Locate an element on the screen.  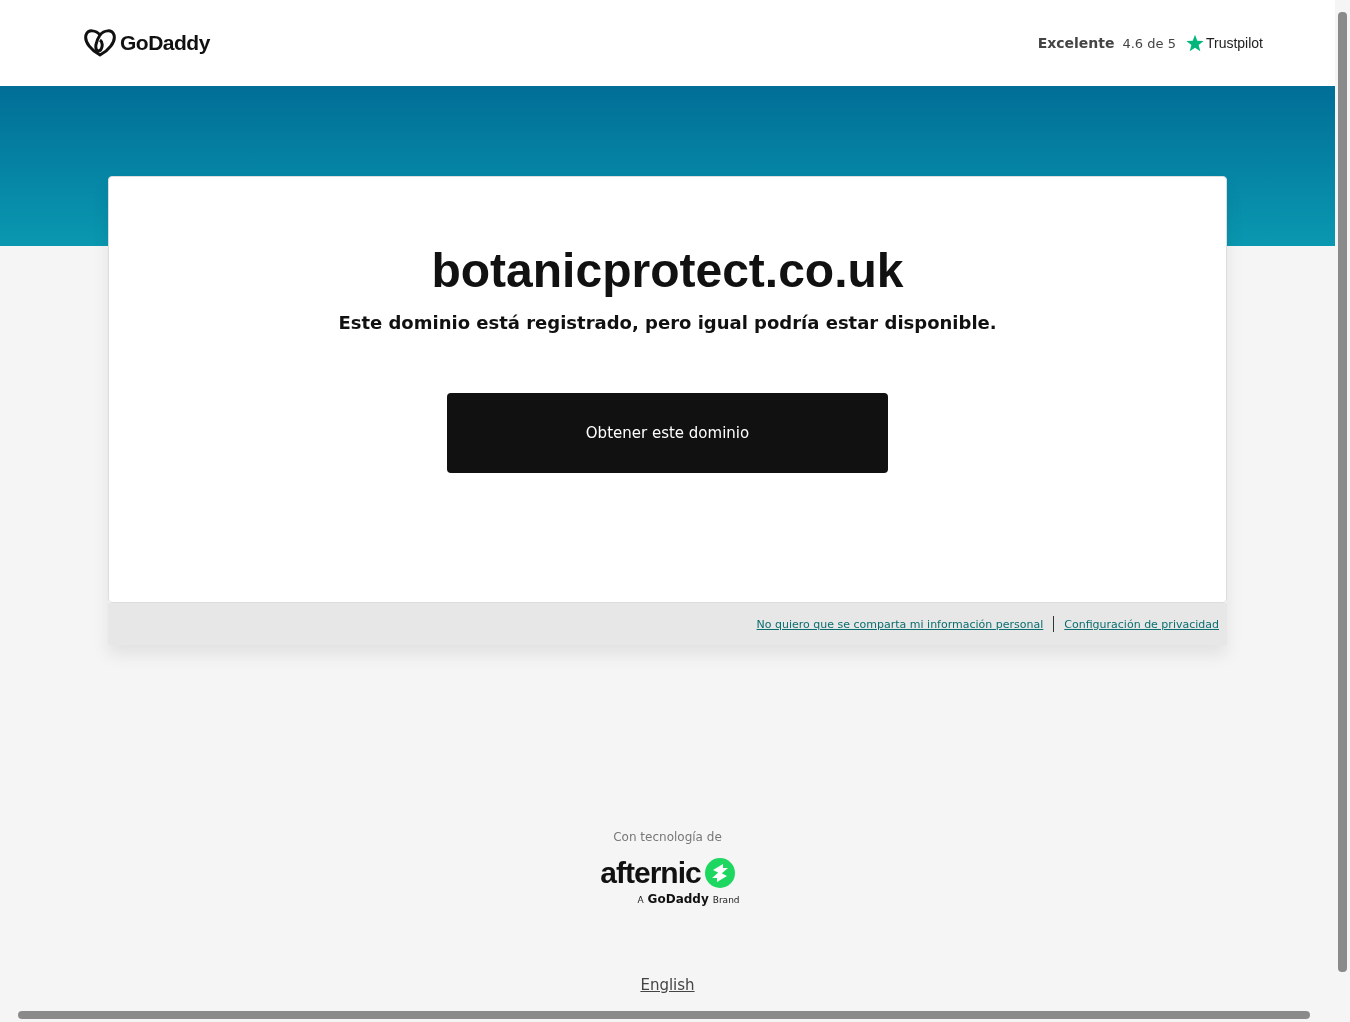
powered-by-text: Con tecnología de is located at coordinates (667, 837).